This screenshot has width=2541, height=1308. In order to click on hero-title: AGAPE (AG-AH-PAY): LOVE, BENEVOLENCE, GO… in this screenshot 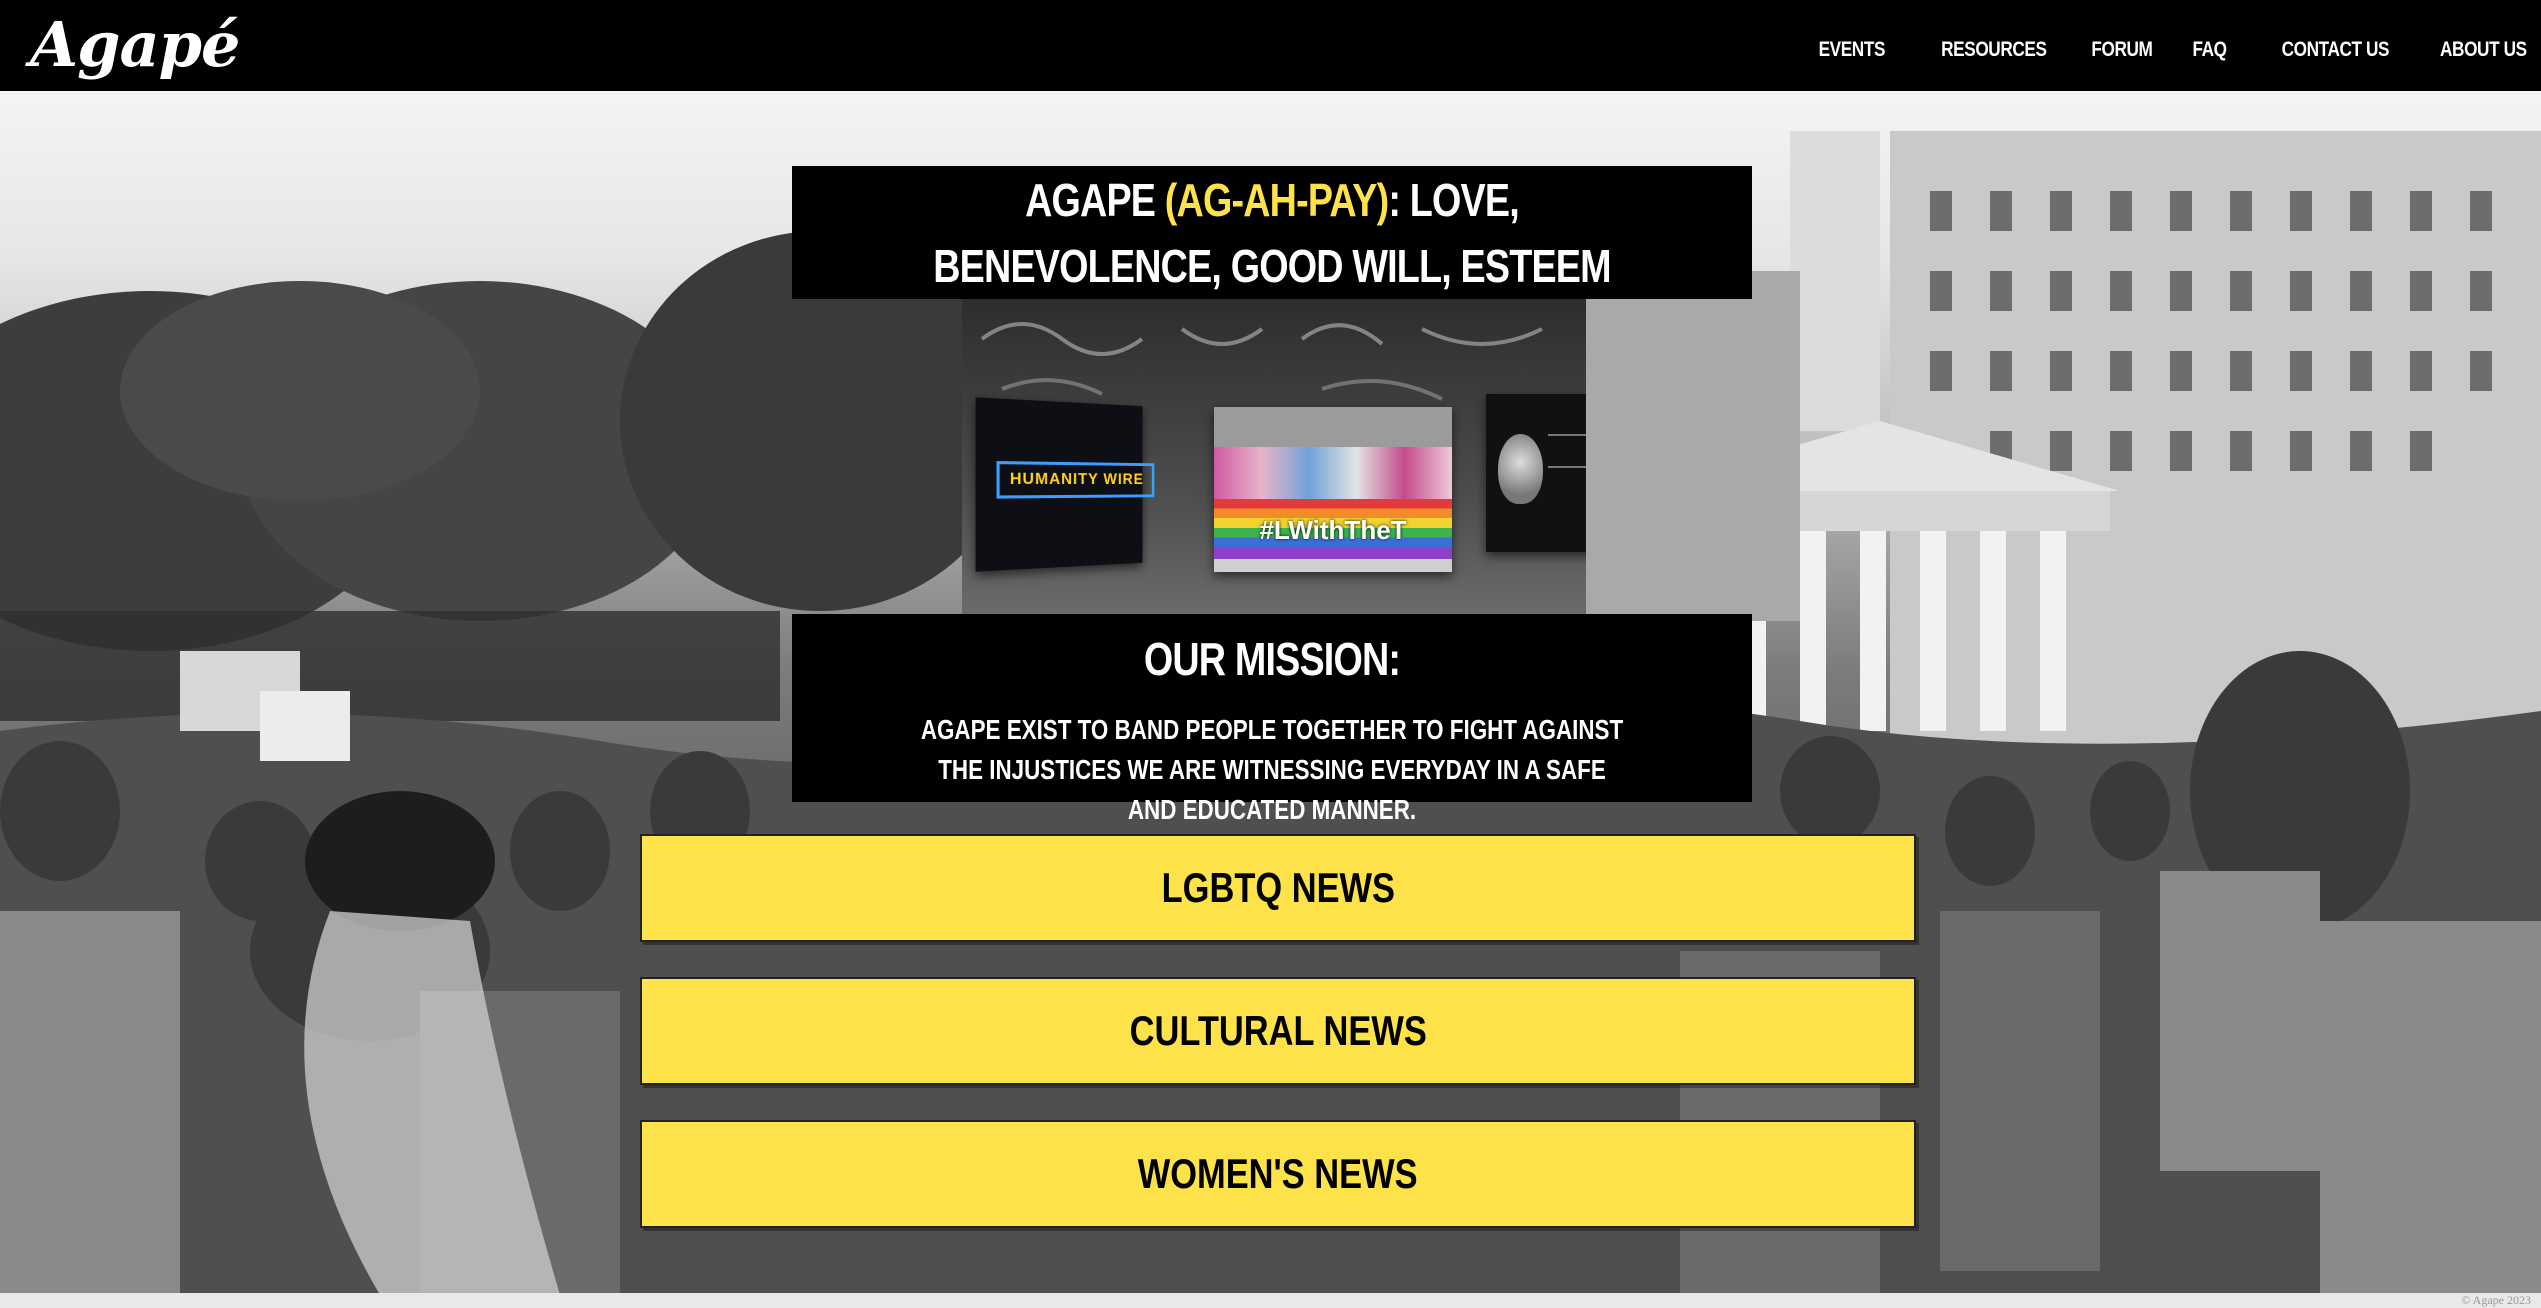, I will do `click(1272, 233)`.